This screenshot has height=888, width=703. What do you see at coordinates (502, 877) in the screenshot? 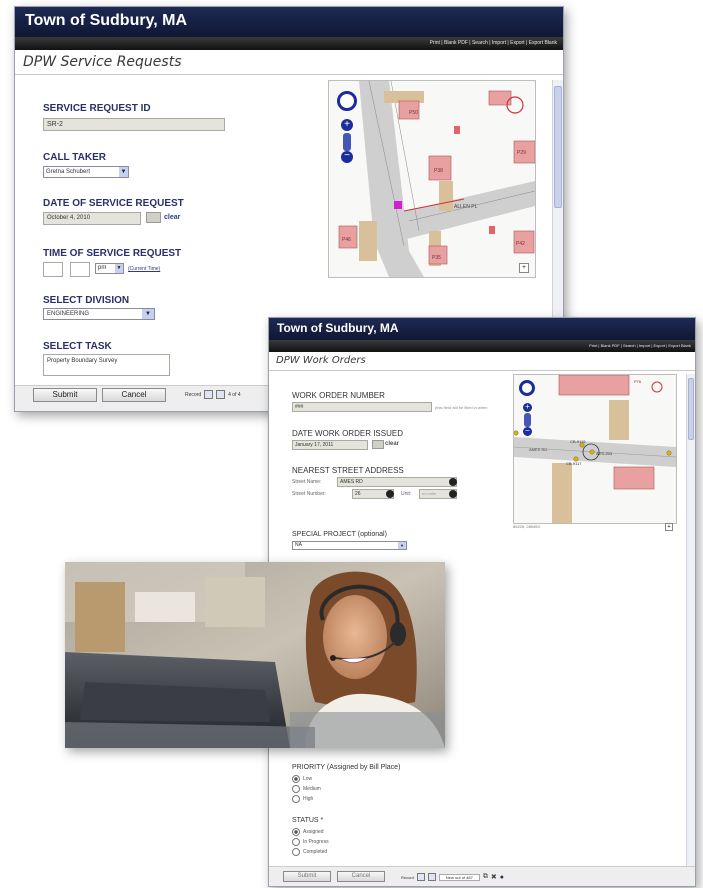
I see `settings-icon: ●` at bounding box center [502, 877].